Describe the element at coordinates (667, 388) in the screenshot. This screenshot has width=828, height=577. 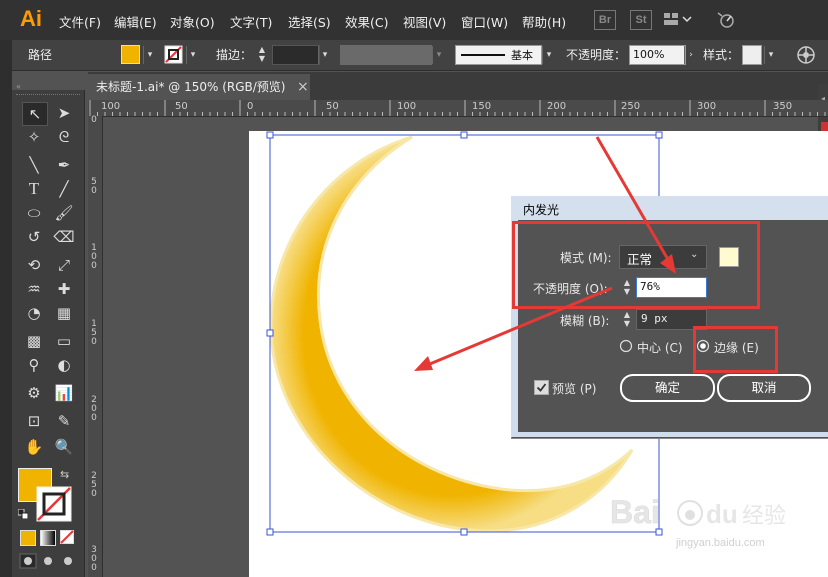
I see `ok-button: 确定` at that location.